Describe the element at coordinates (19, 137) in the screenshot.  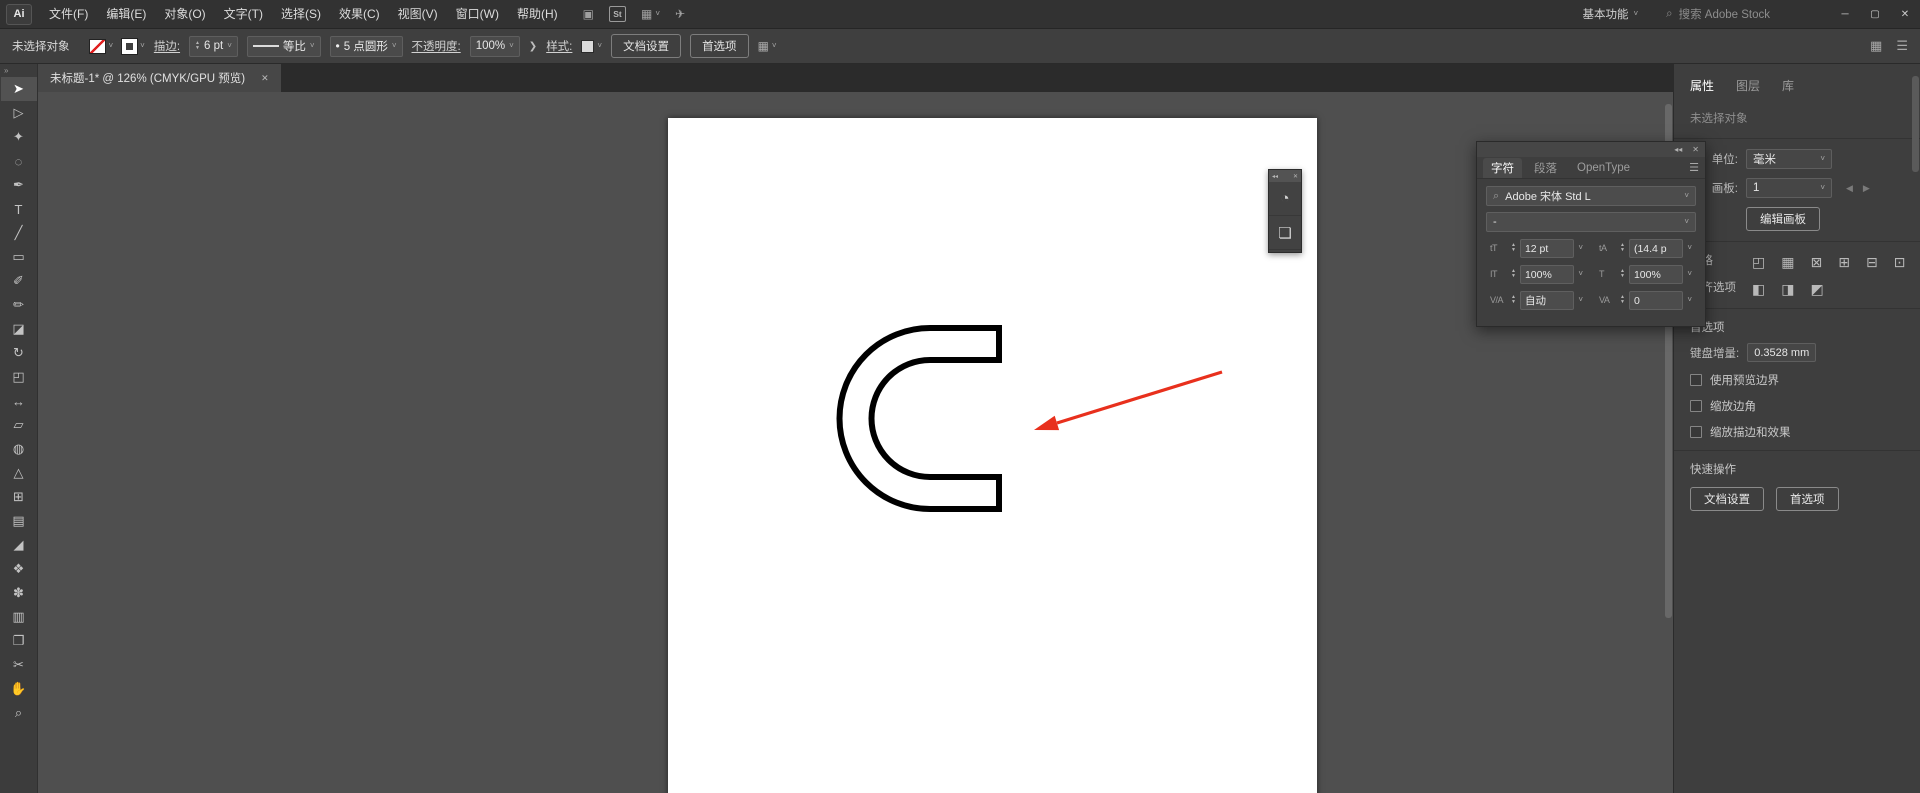
I see `magic-wand-tool: ✦` at that location.